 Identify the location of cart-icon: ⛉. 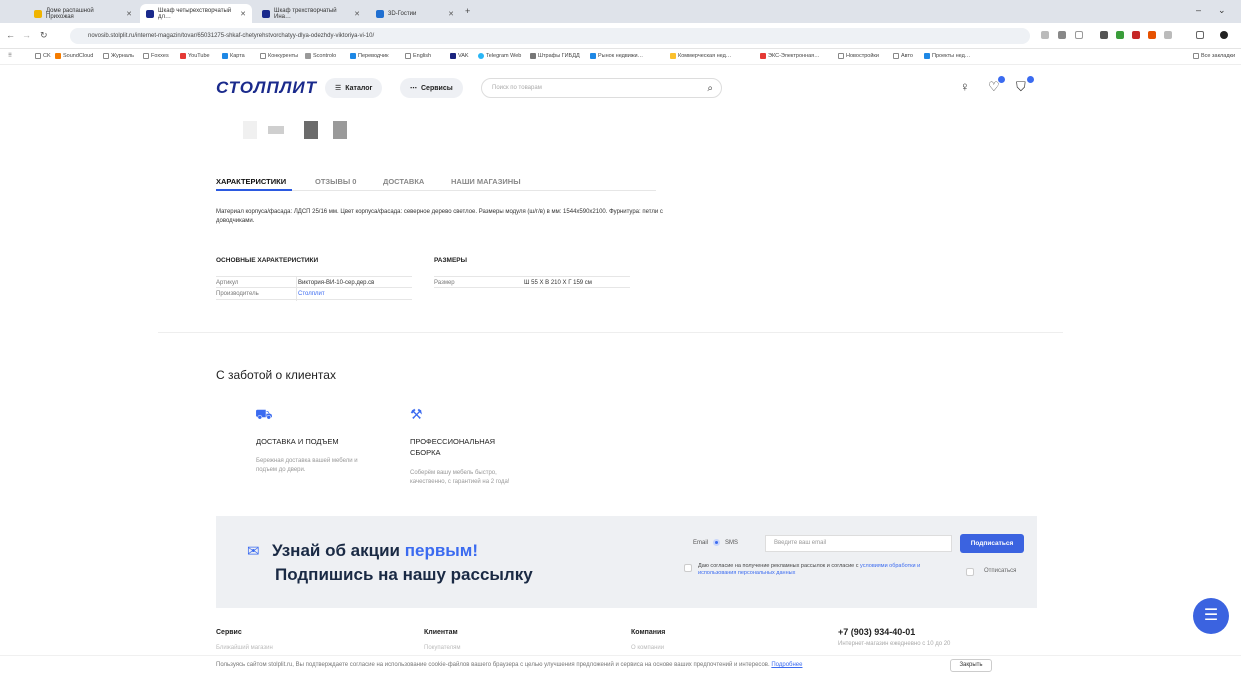
(1021, 87).